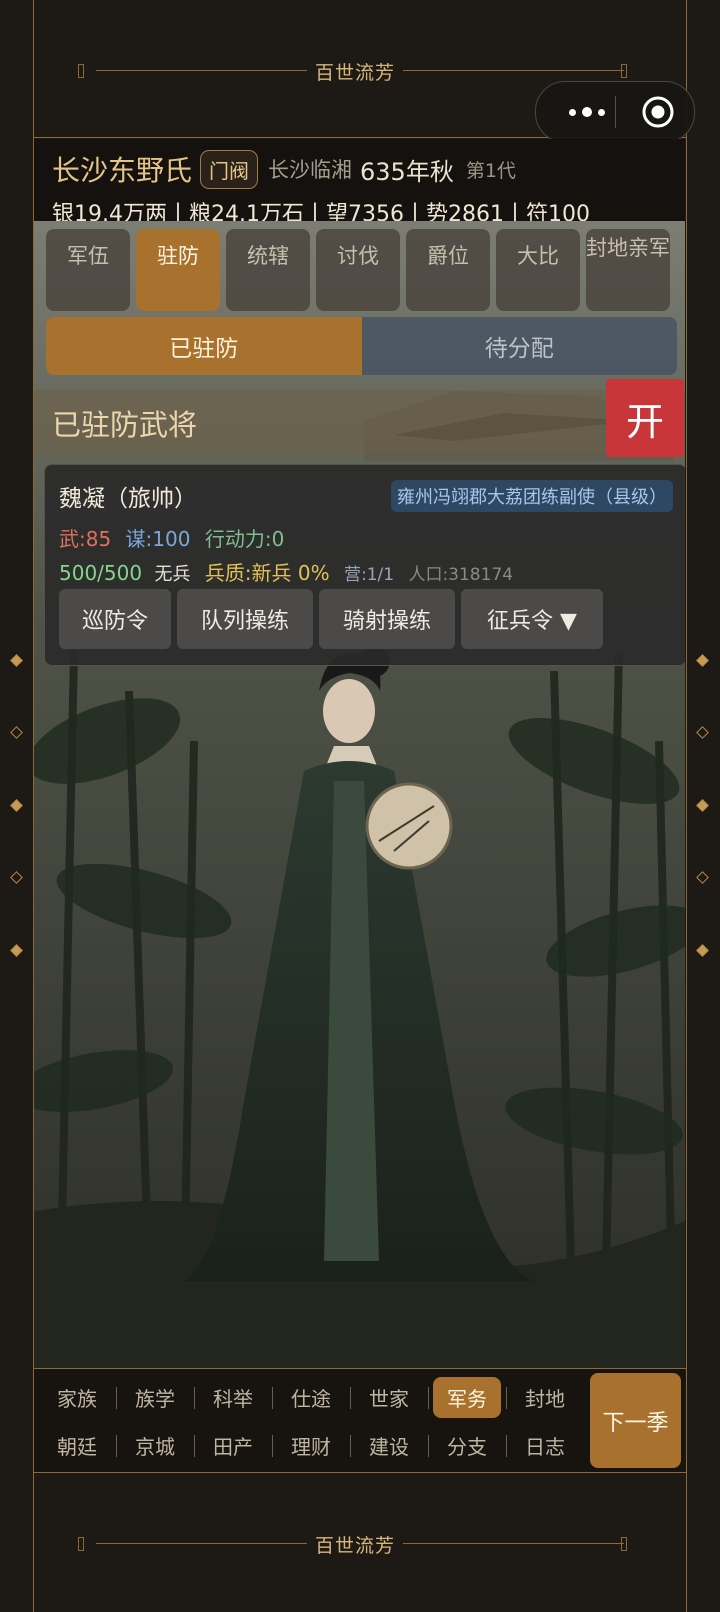 The width and height of the screenshot is (720, 1612). I want to click on tab-army: 军伍, so click(88, 270).